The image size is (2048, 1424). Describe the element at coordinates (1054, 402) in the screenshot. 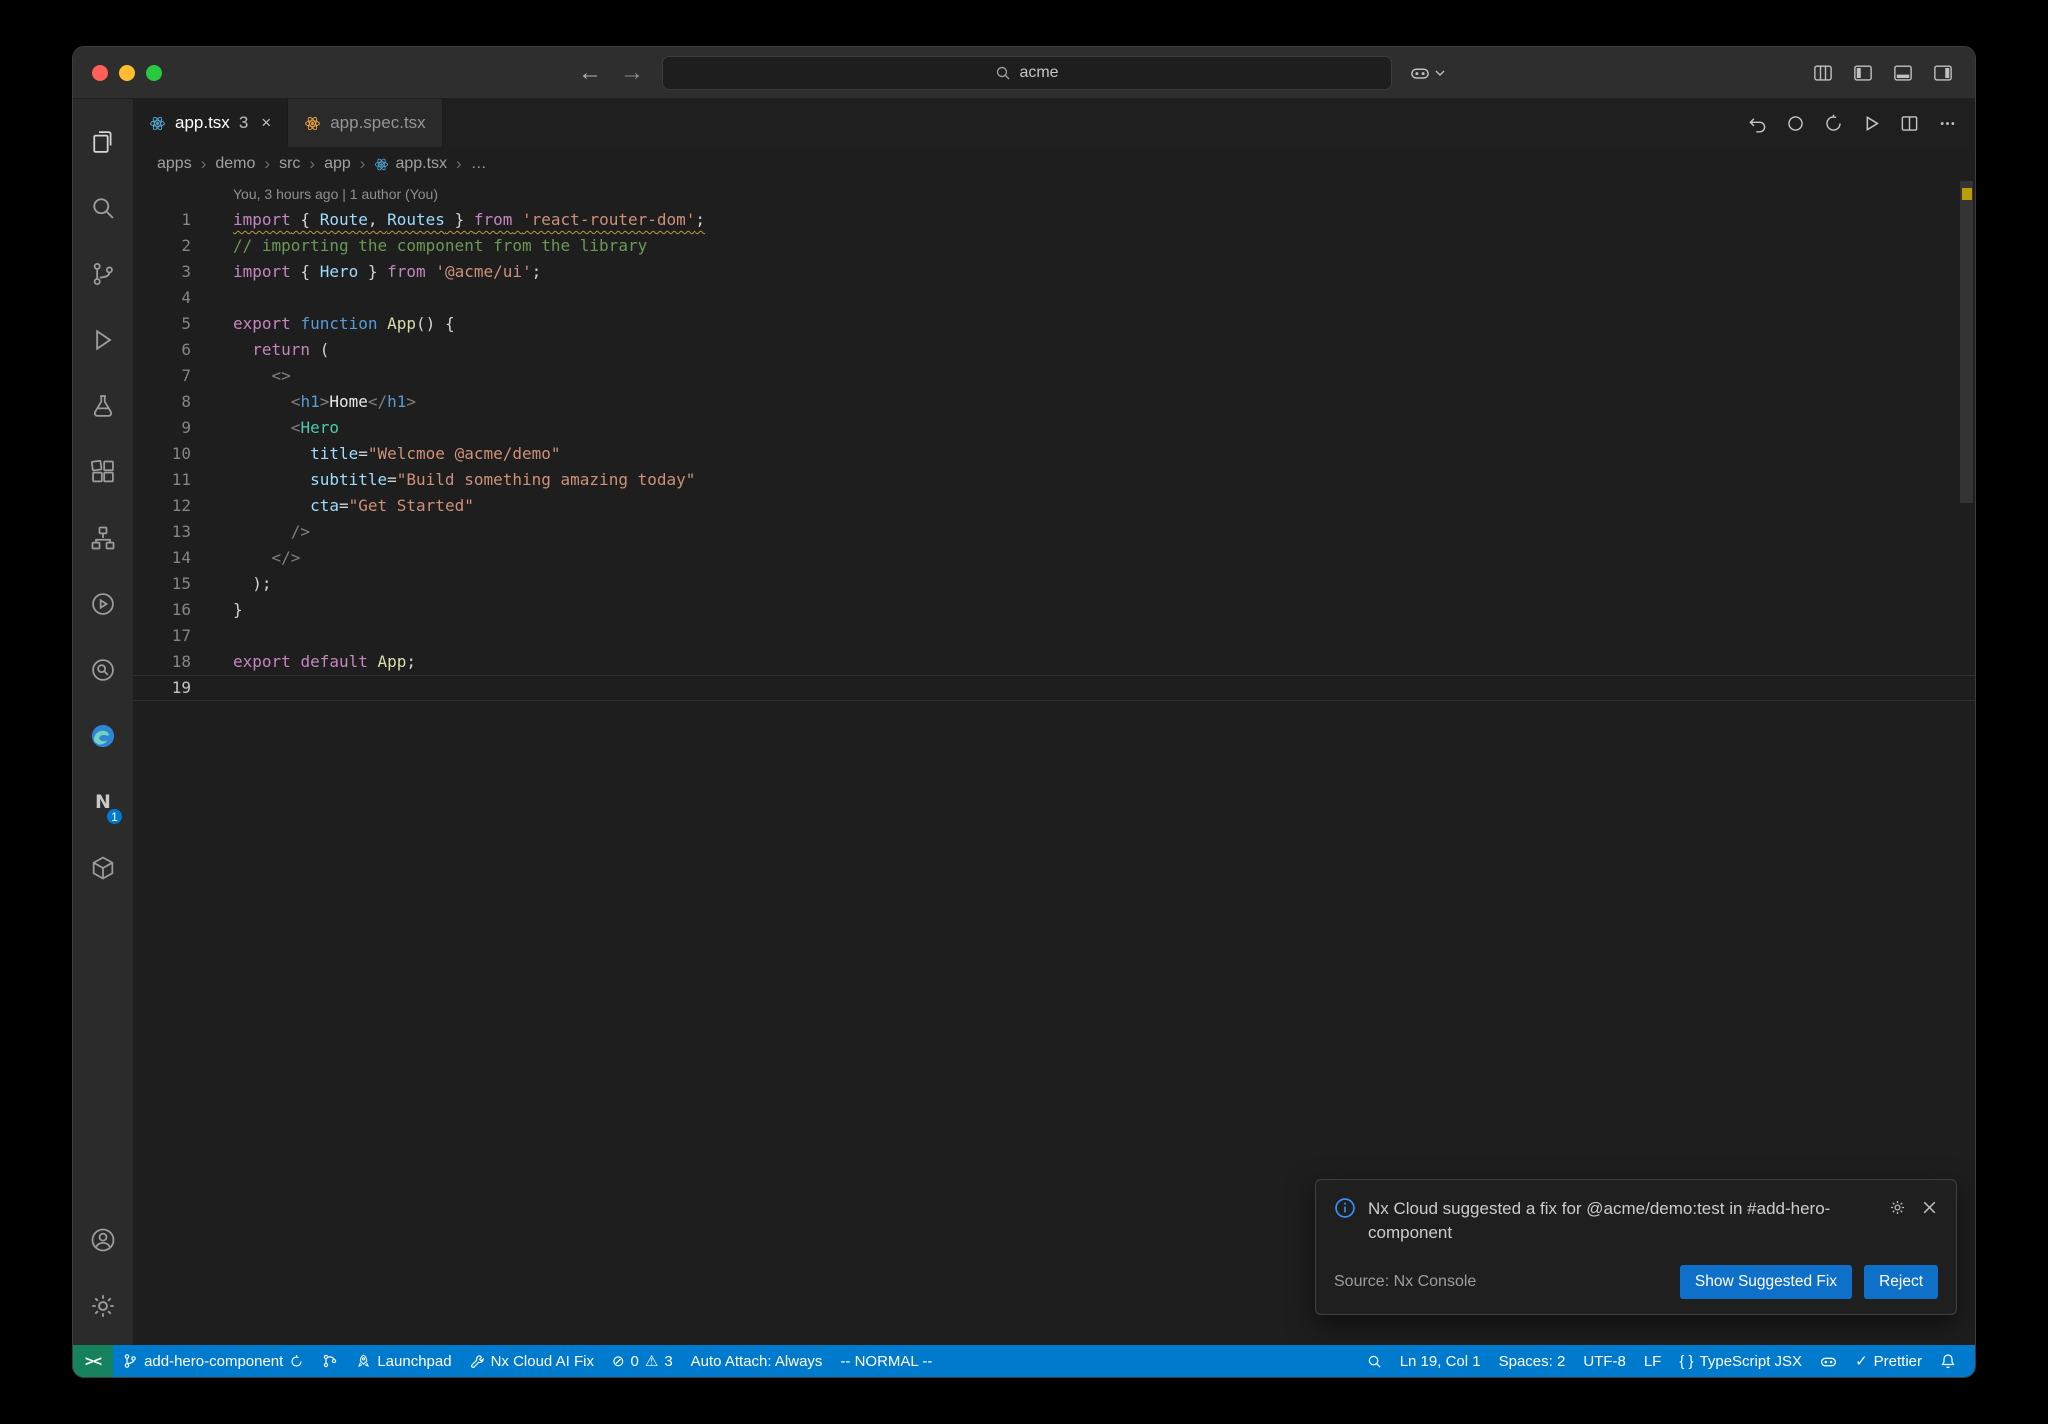

I see `code-line: 8 <h1>Home</h1>` at that location.